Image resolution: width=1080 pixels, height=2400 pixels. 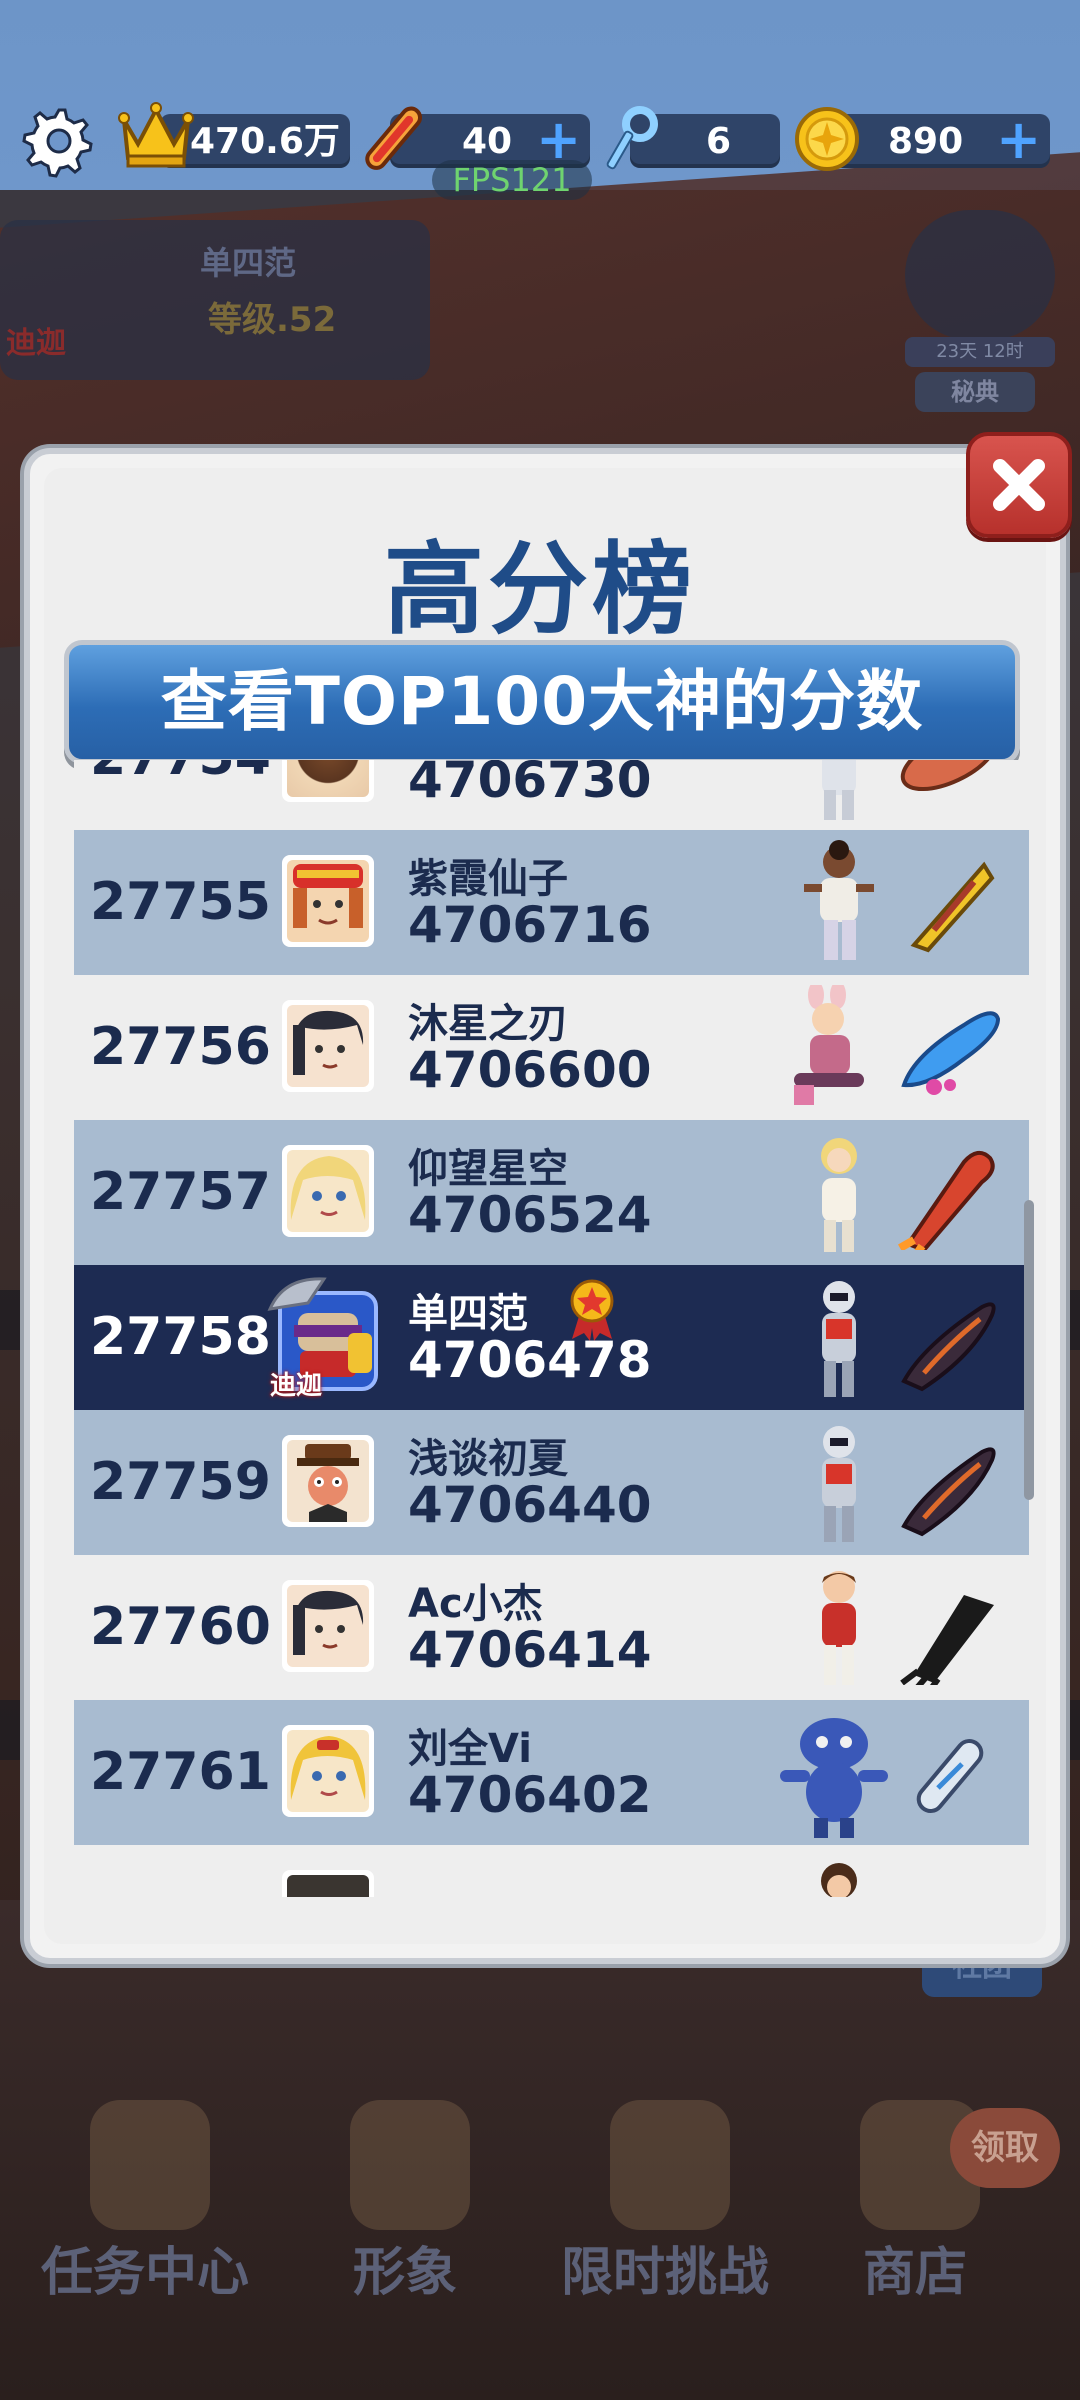 I want to click on leaderboard-row: 27757 仰望星空 4706524, so click(x=551, y=1192).